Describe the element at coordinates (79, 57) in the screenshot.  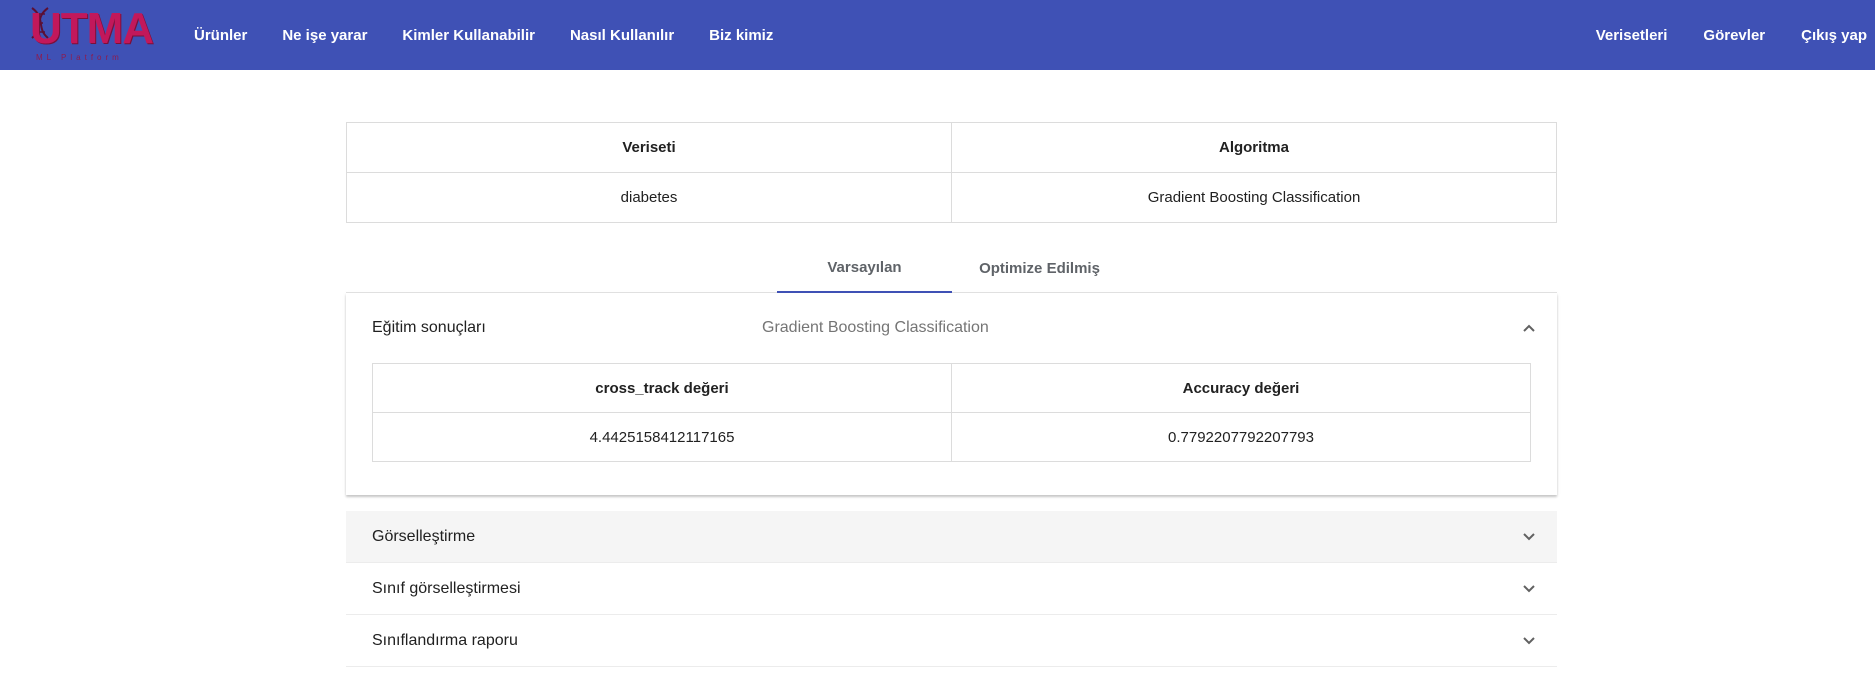
I see `logo-subtext: ML Platform` at that location.